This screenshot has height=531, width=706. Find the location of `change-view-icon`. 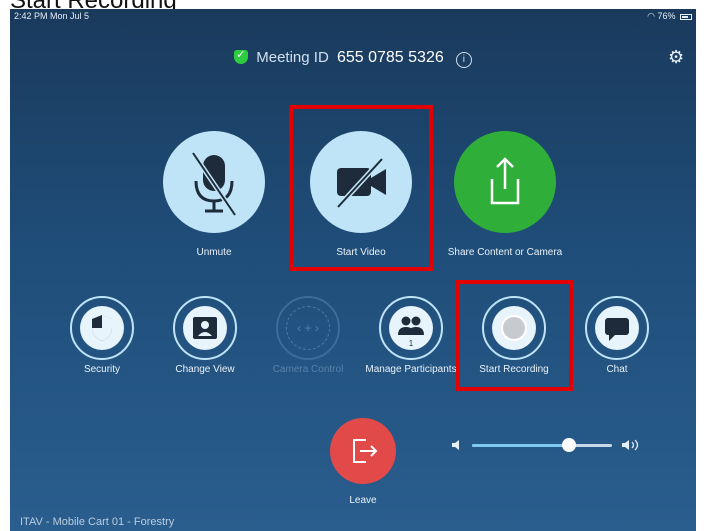

change-view-icon is located at coordinates (205, 328).